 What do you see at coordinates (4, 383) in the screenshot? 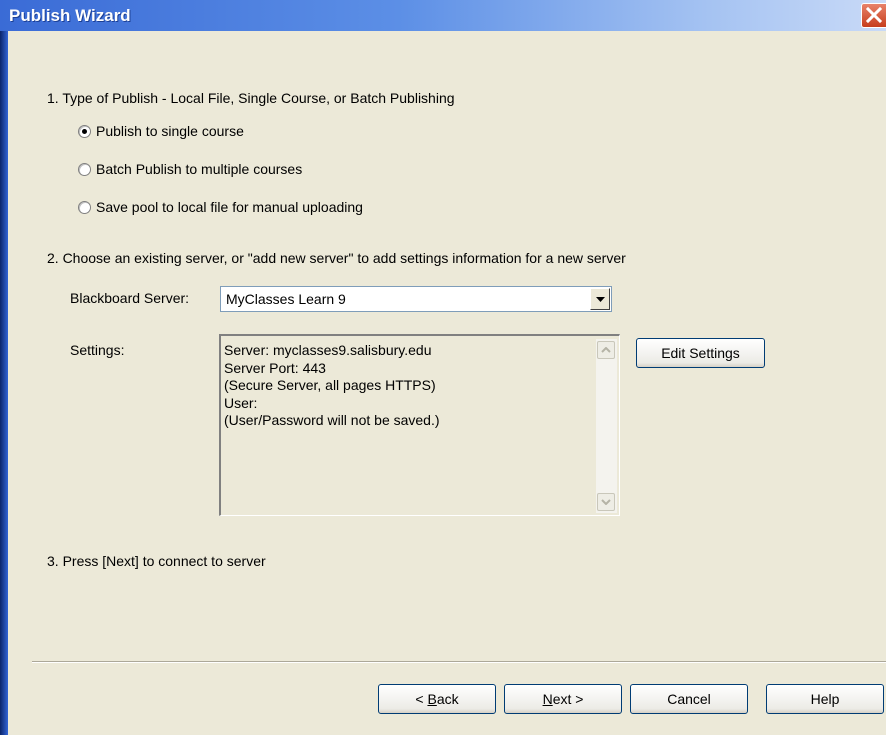
I see `window-left-border` at bounding box center [4, 383].